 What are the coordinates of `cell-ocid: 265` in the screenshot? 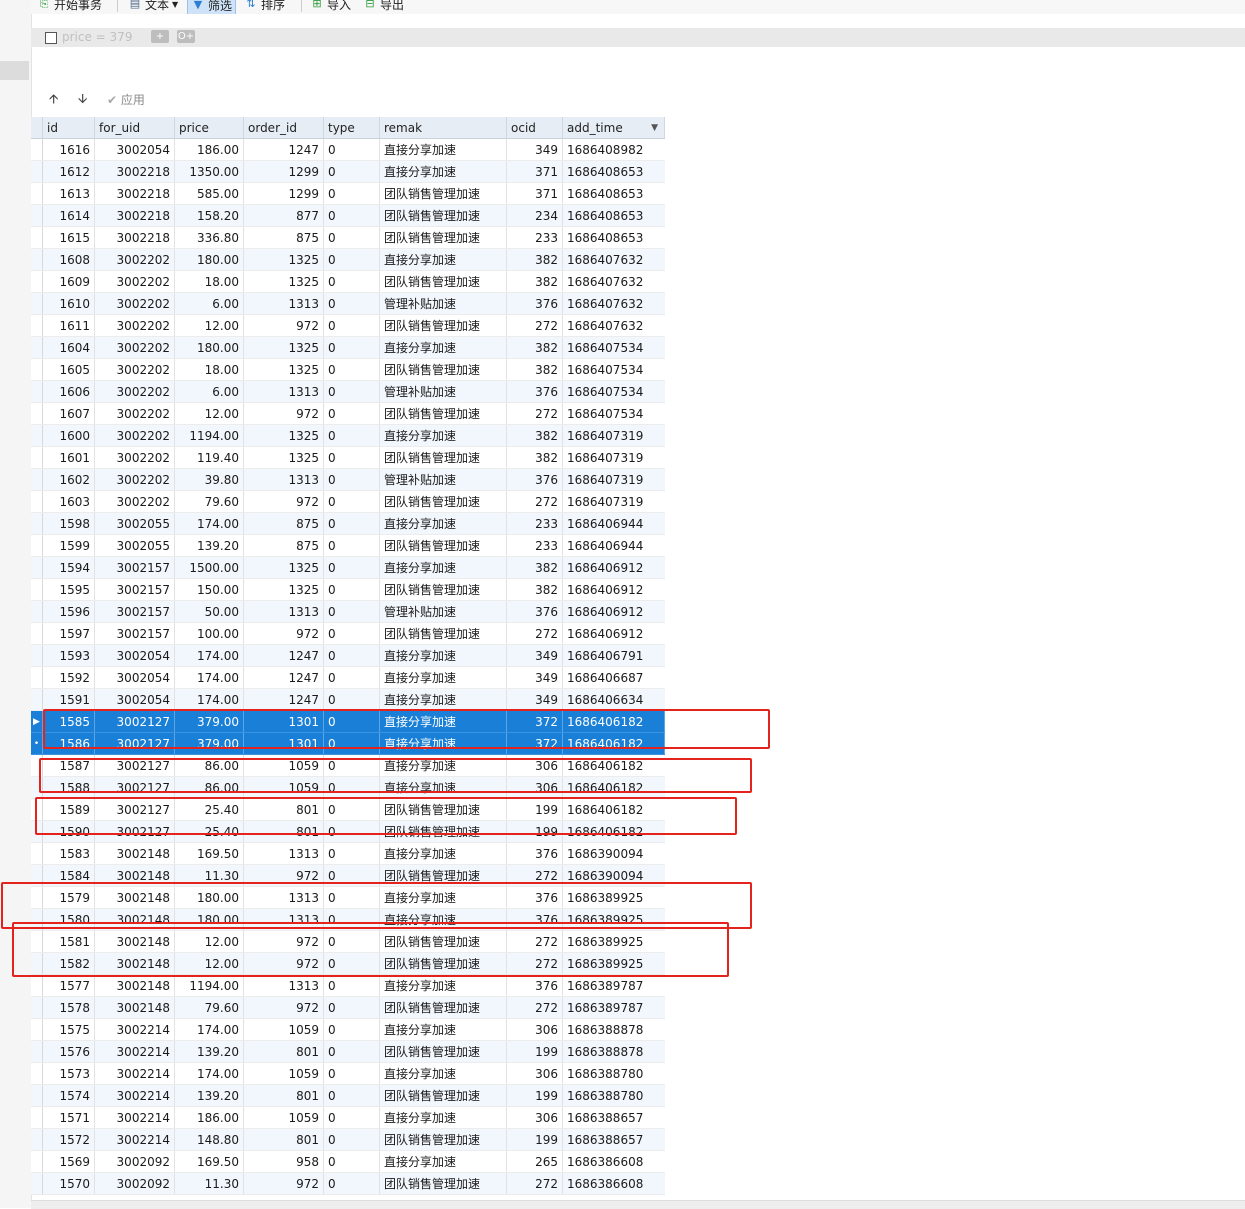 It's located at (535, 1161).